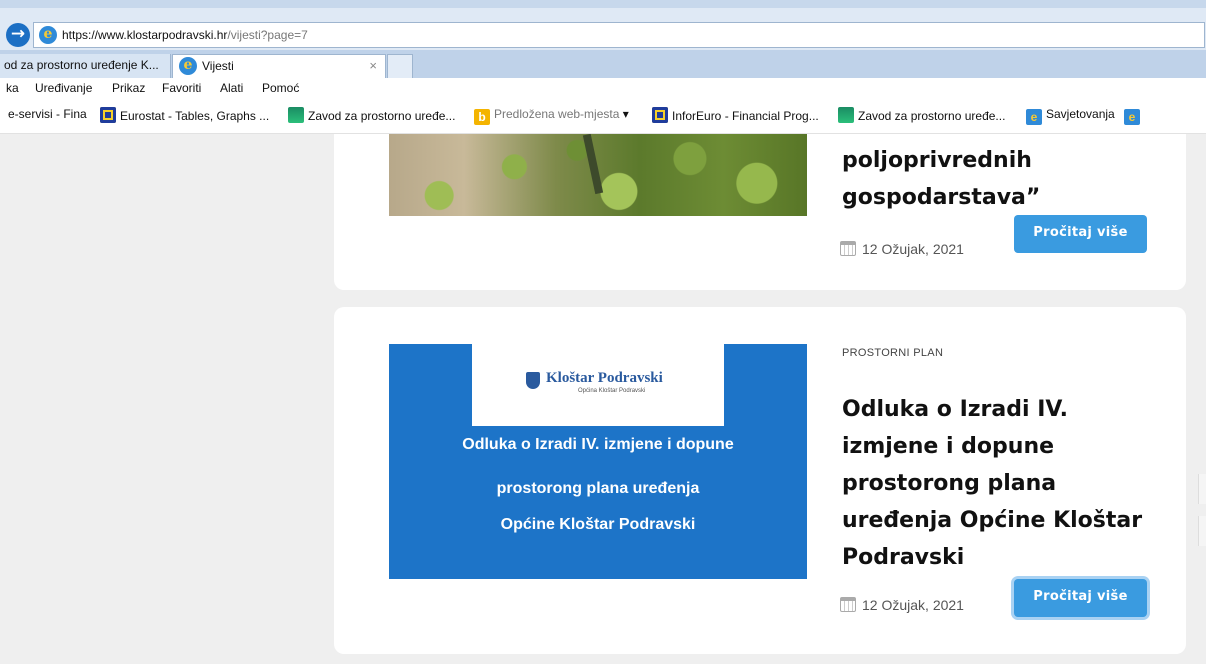 This screenshot has height=664, width=1206. I want to click on favorite-label: Savjetovanja, so click(1080, 114).